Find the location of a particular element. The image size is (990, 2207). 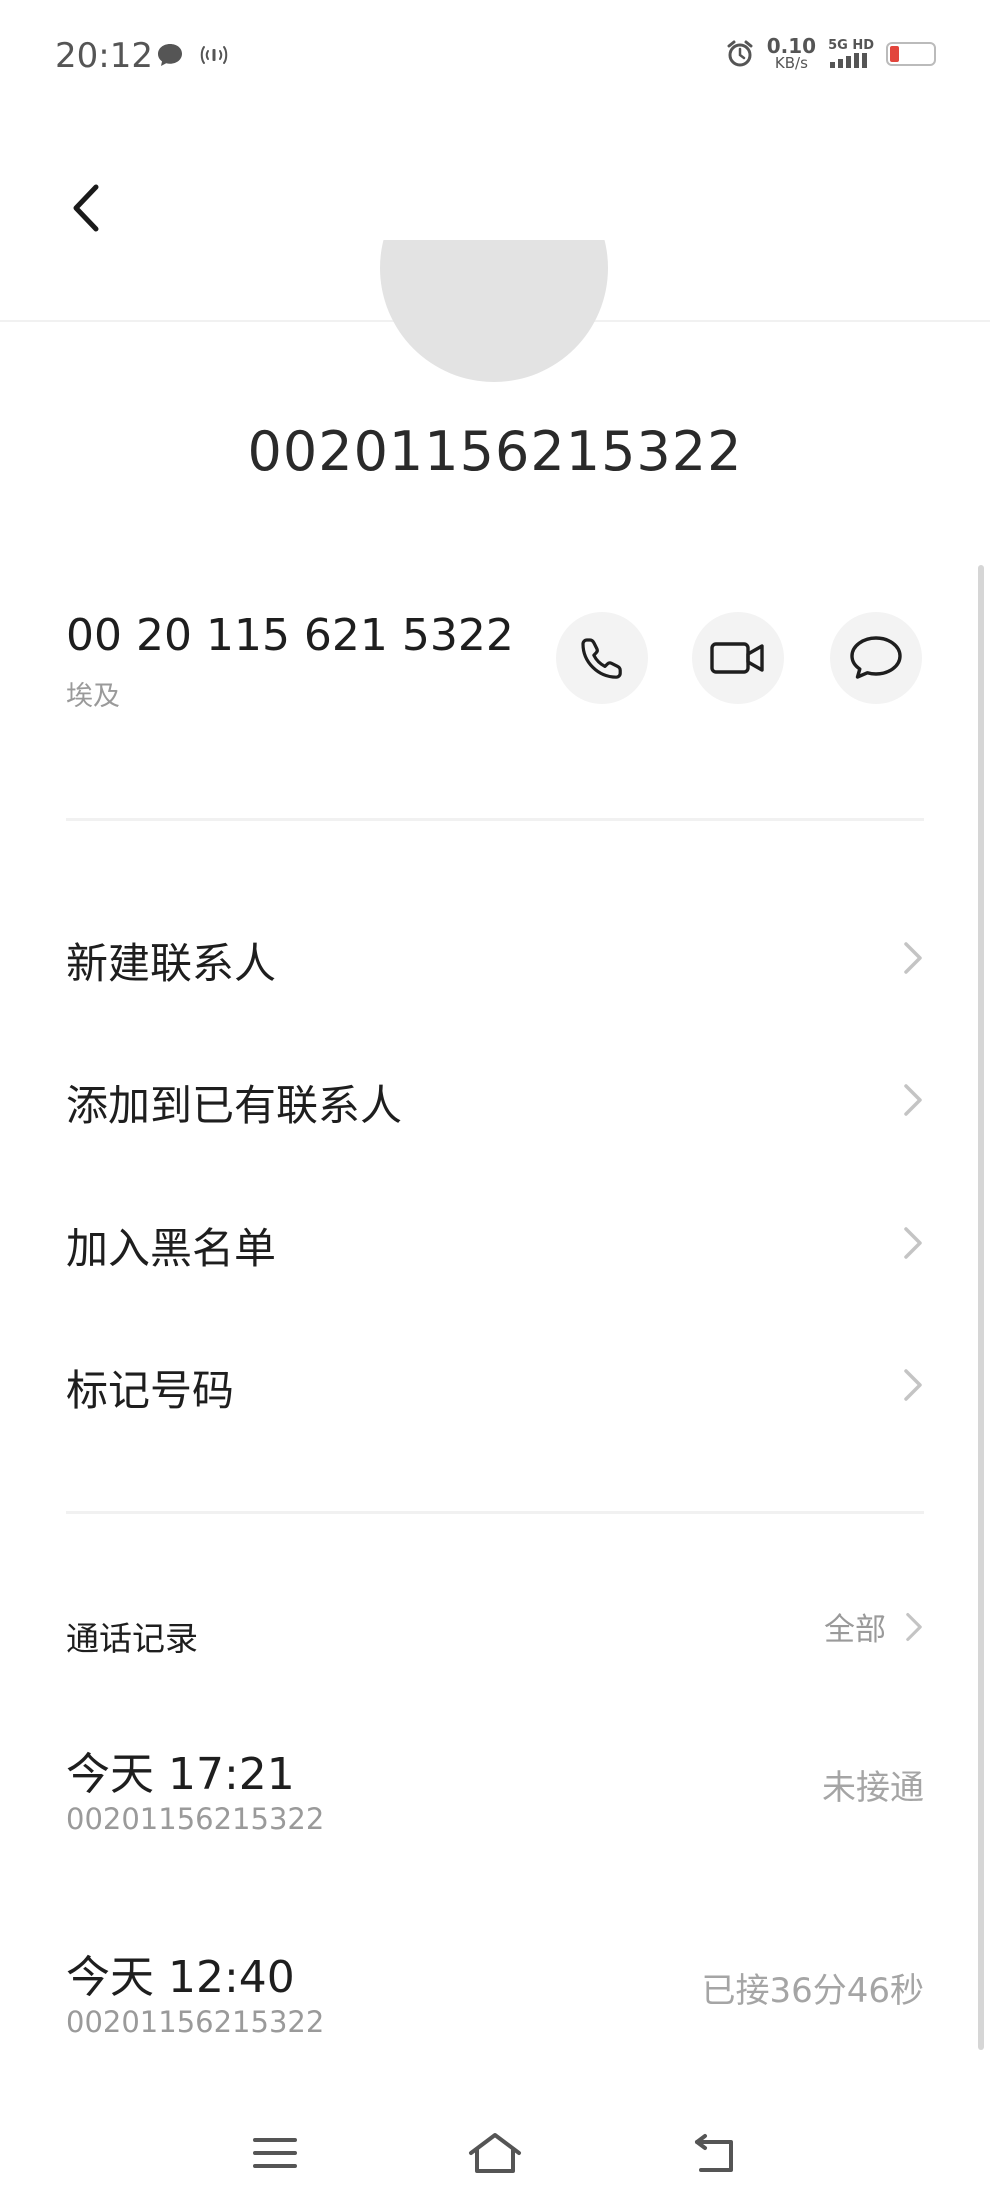

video-call-icon is located at coordinates (737, 658).